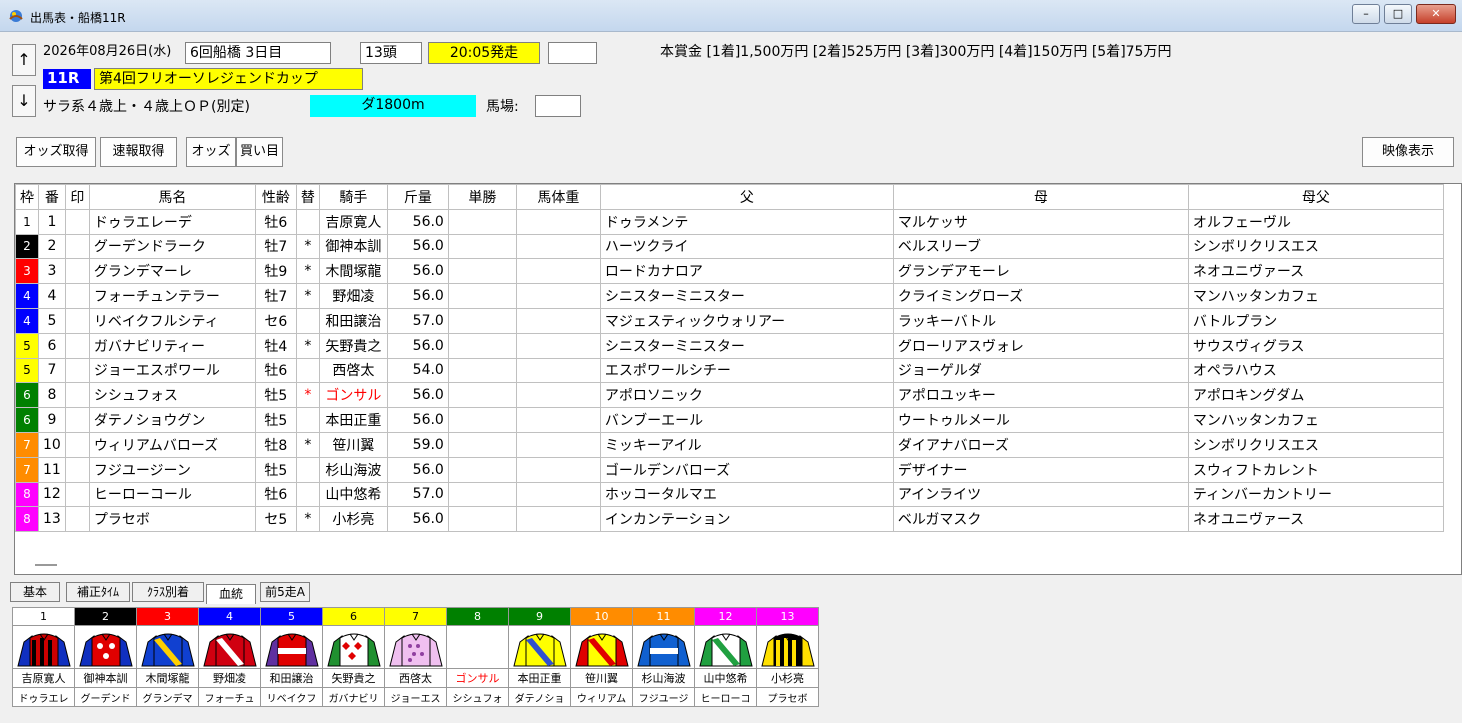 Image resolution: width=1462 pixels, height=723 pixels. I want to click on close-button: ✕, so click(1436, 14).